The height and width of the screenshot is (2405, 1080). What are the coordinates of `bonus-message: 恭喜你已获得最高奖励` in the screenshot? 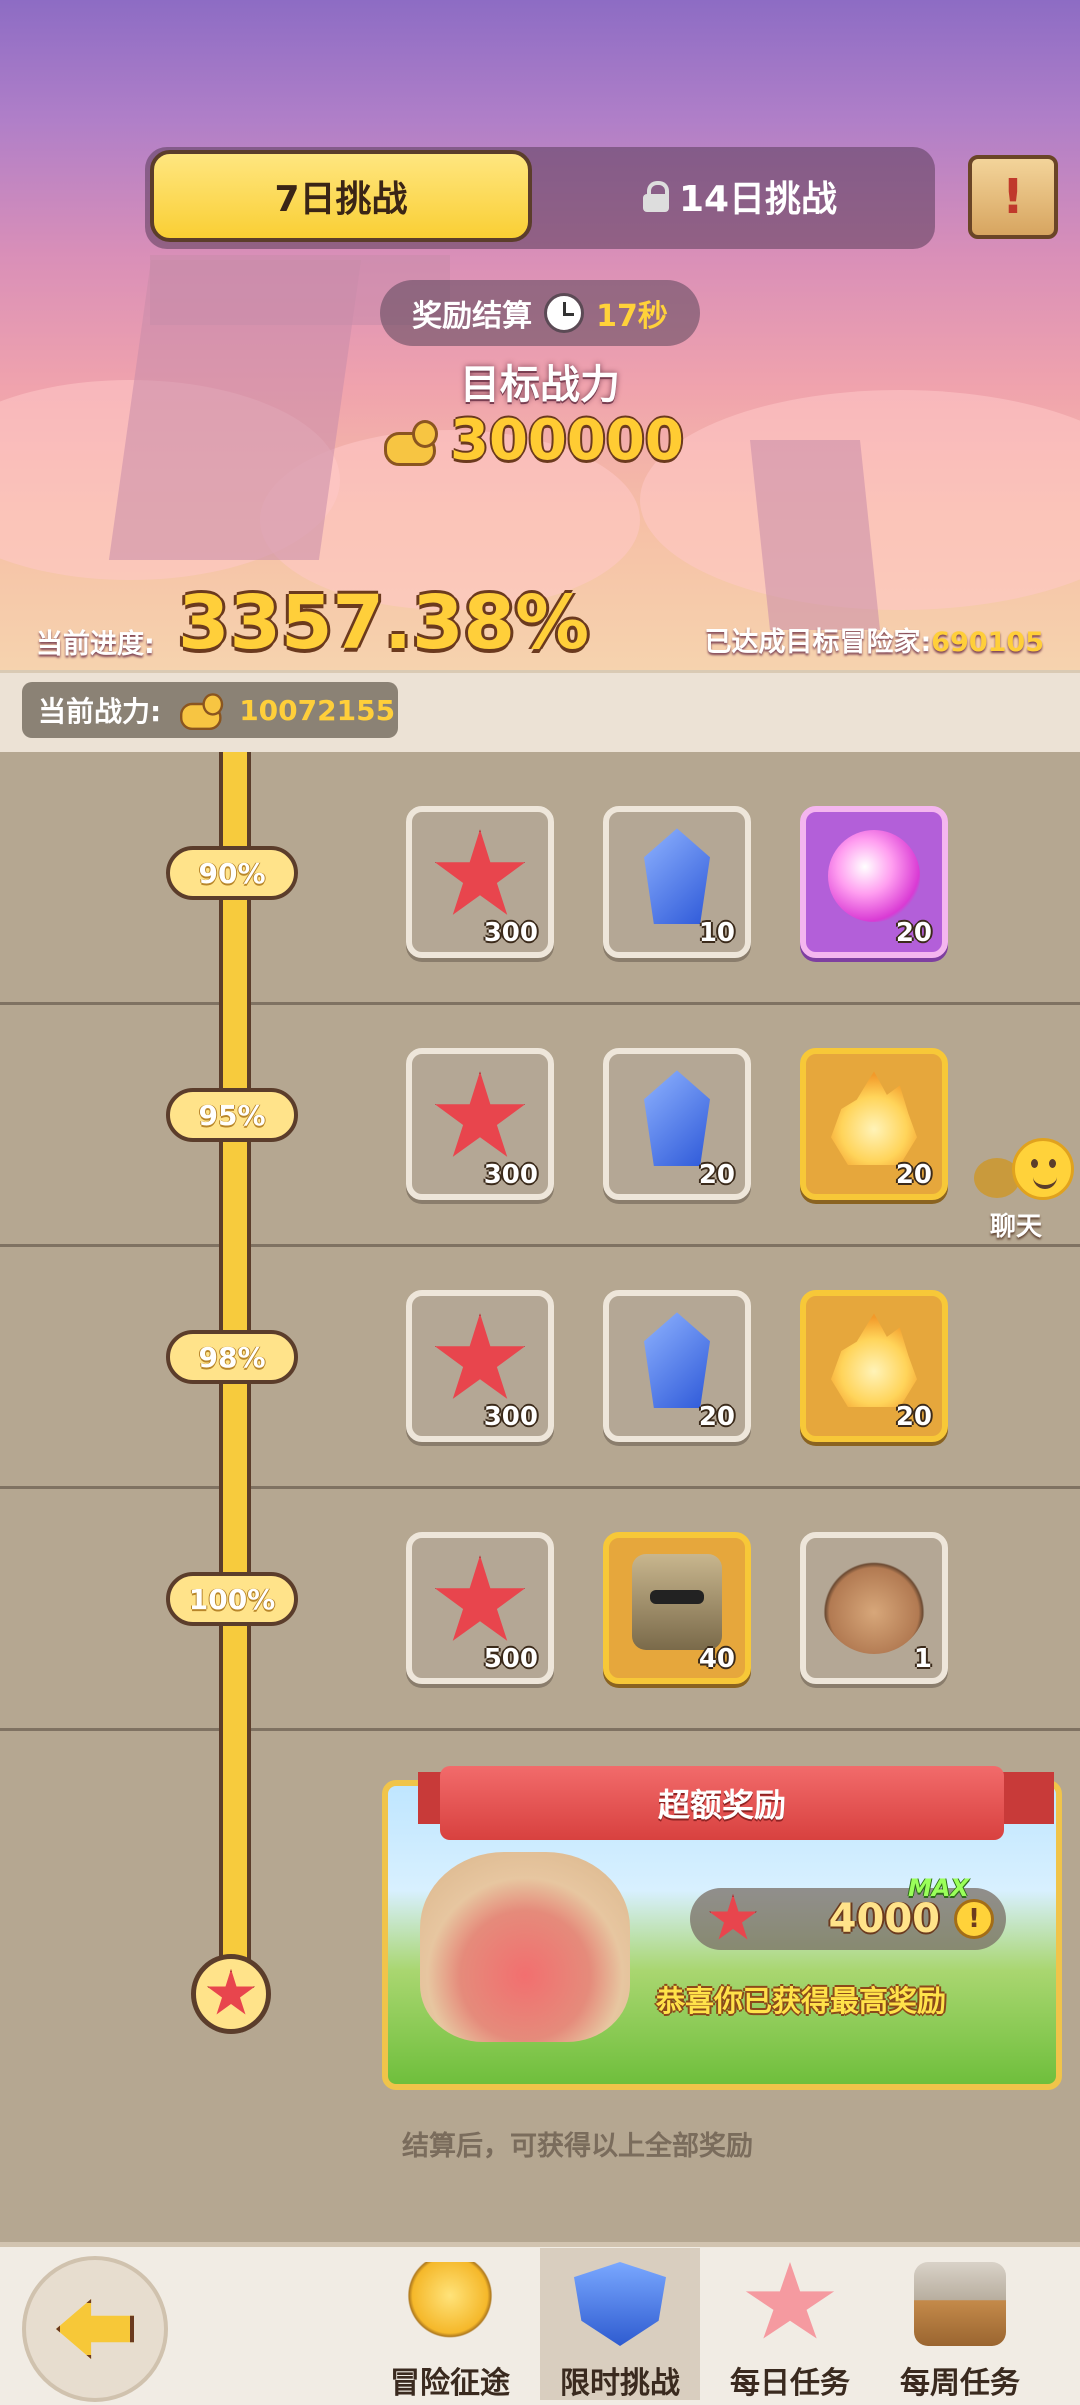 It's located at (801, 2001).